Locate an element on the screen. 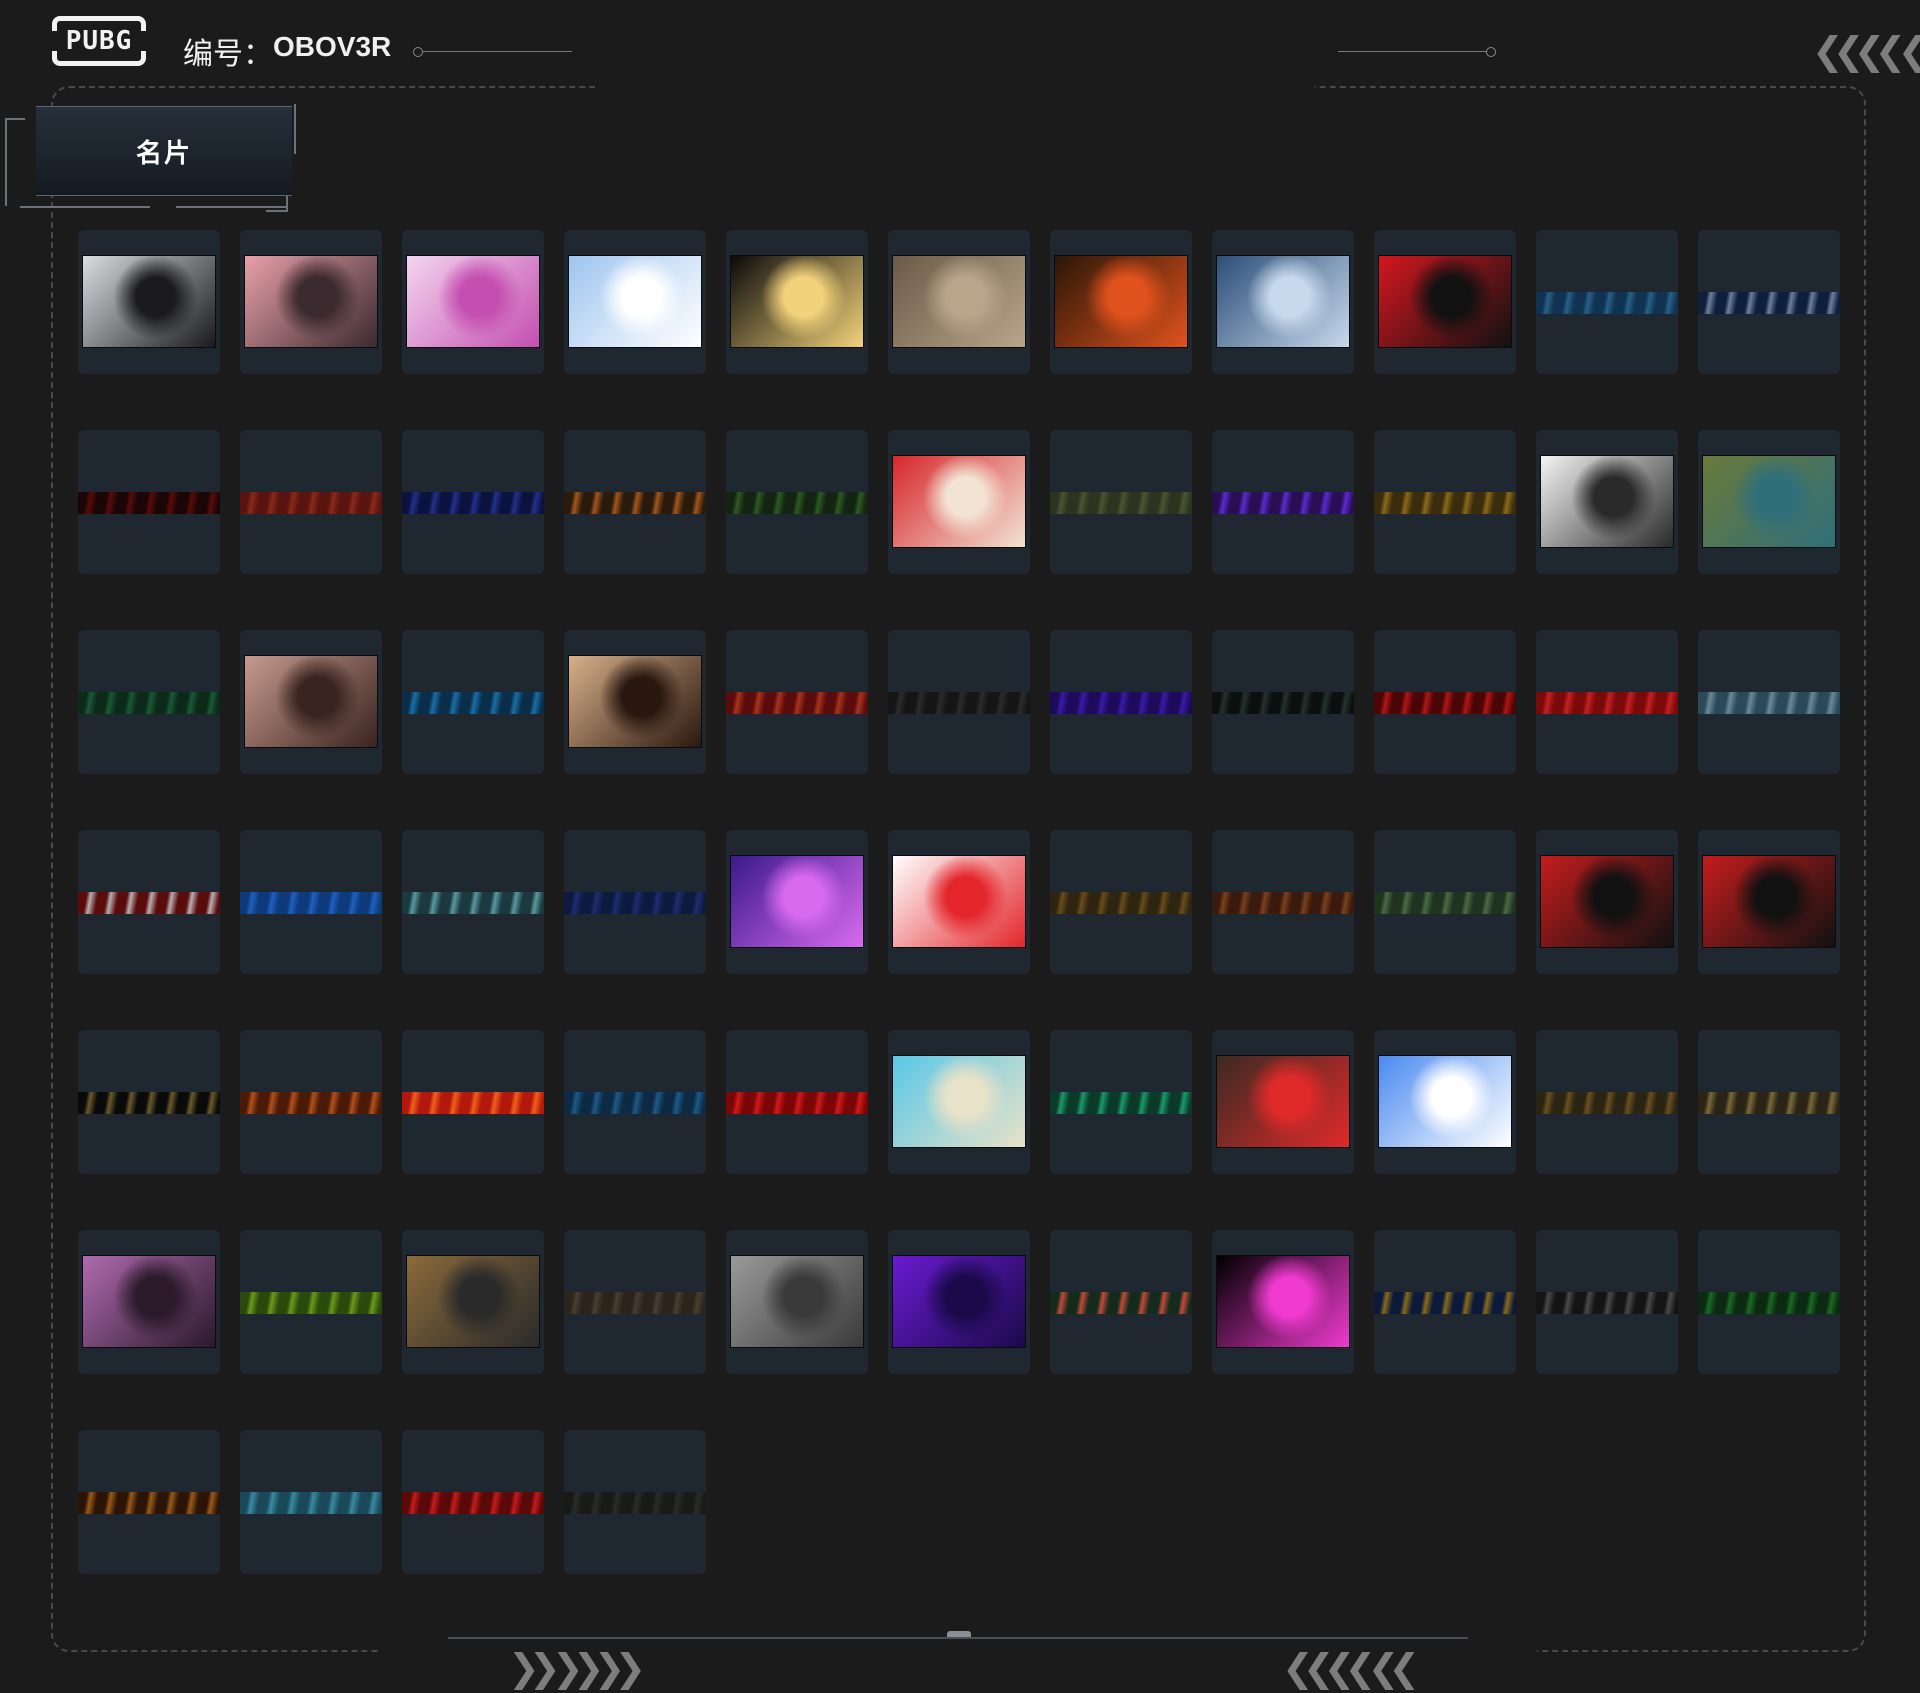  good-luck-wolf-icon is located at coordinates (1769, 901).